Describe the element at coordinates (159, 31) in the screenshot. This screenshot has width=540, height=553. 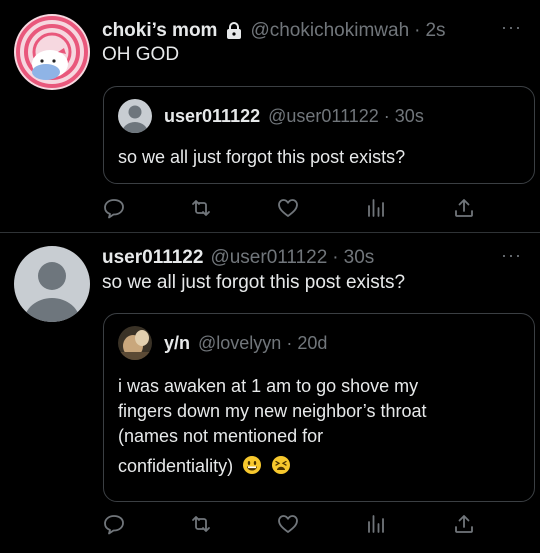
I see `author-name: choki’s mom` at that location.